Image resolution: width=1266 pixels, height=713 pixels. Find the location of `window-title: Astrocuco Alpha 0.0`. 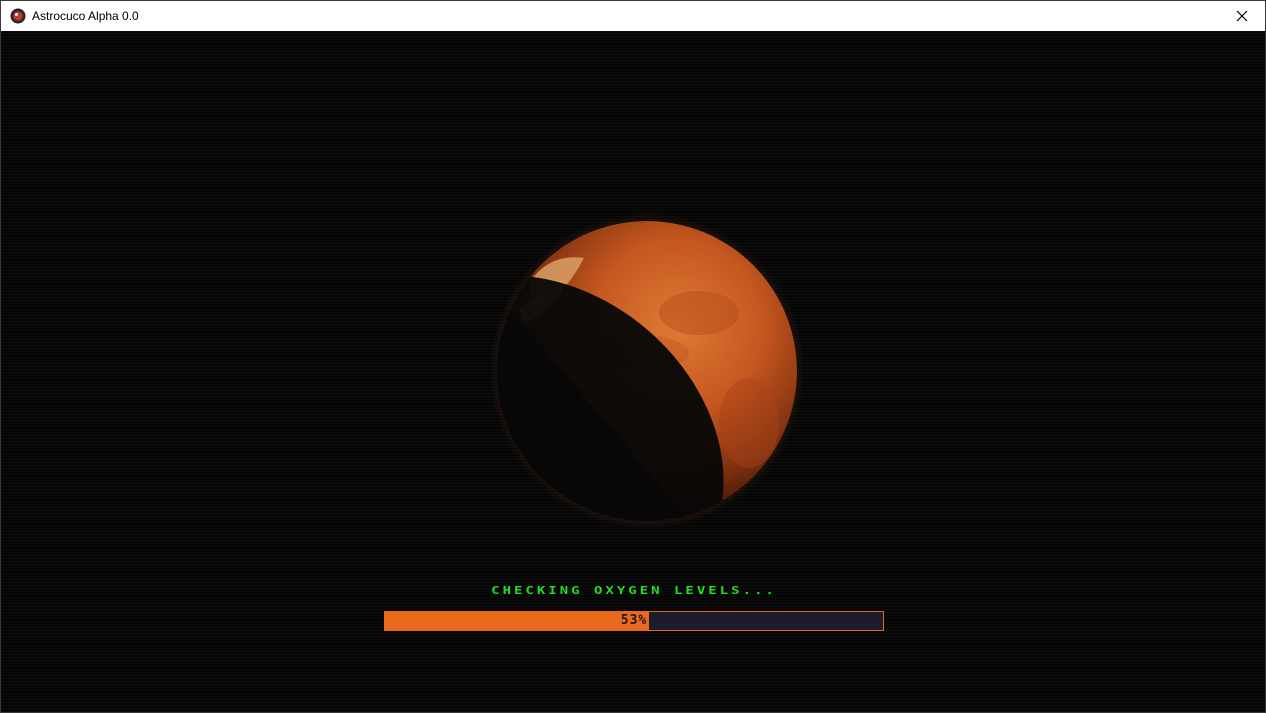

window-title: Astrocuco Alpha 0.0 is located at coordinates (85, 16).